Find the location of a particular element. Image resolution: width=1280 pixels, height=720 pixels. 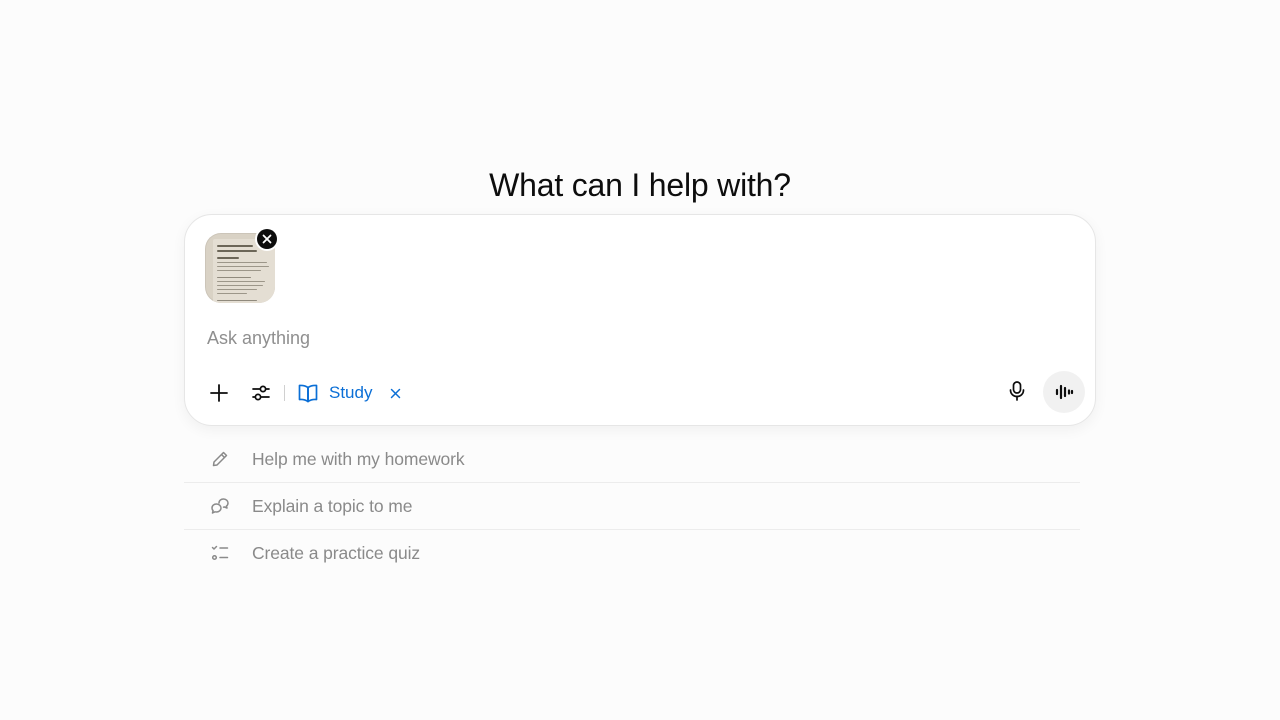

microphone-icon is located at coordinates (1017, 391).